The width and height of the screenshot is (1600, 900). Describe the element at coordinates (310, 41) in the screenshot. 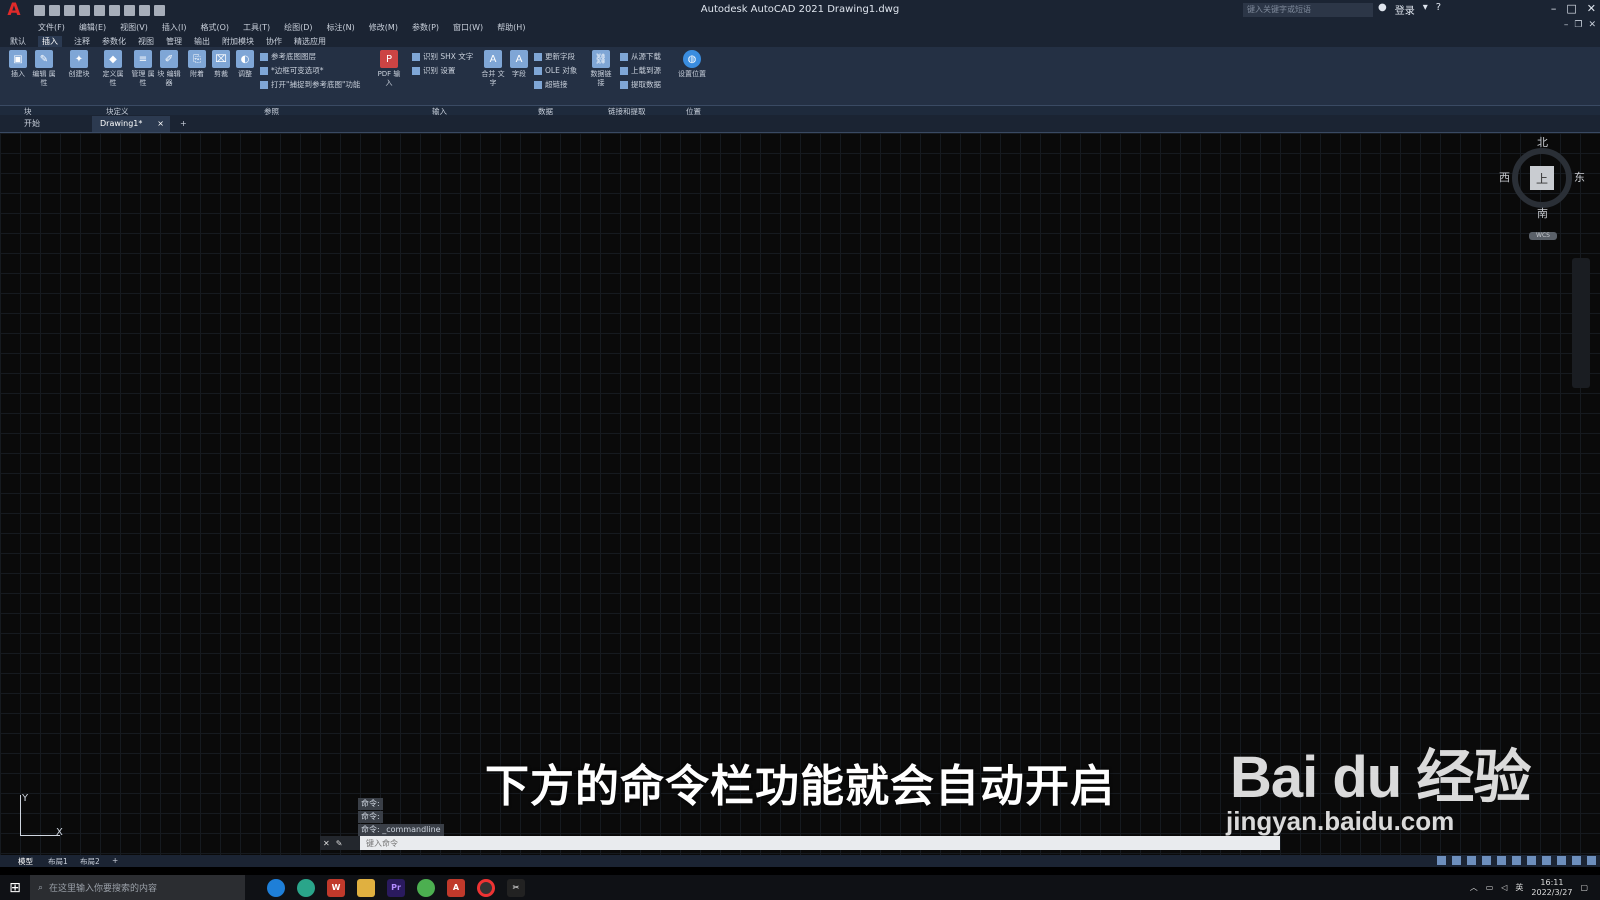

I see `tab-featured-apps: 精选应用` at that location.